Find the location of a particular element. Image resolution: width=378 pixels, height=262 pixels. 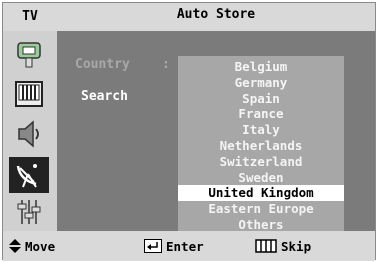

country-option: Switzerland is located at coordinates (261, 162).